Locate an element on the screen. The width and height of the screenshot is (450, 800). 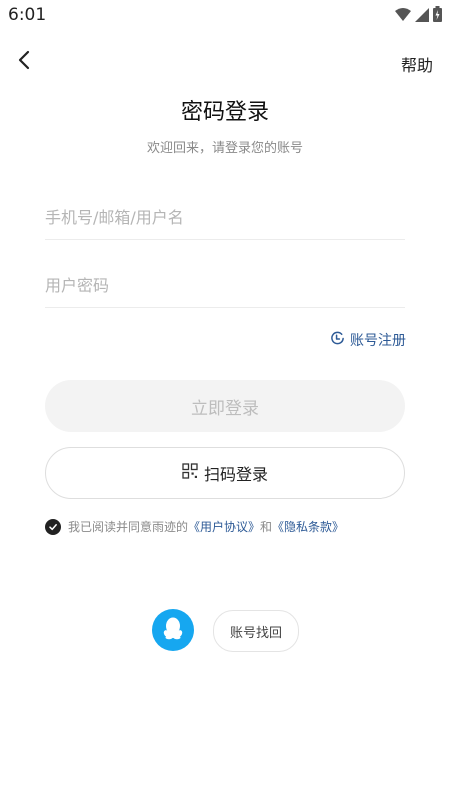
page-subtitle: 欢迎回来，请登录您的账号 is located at coordinates (224, 148).